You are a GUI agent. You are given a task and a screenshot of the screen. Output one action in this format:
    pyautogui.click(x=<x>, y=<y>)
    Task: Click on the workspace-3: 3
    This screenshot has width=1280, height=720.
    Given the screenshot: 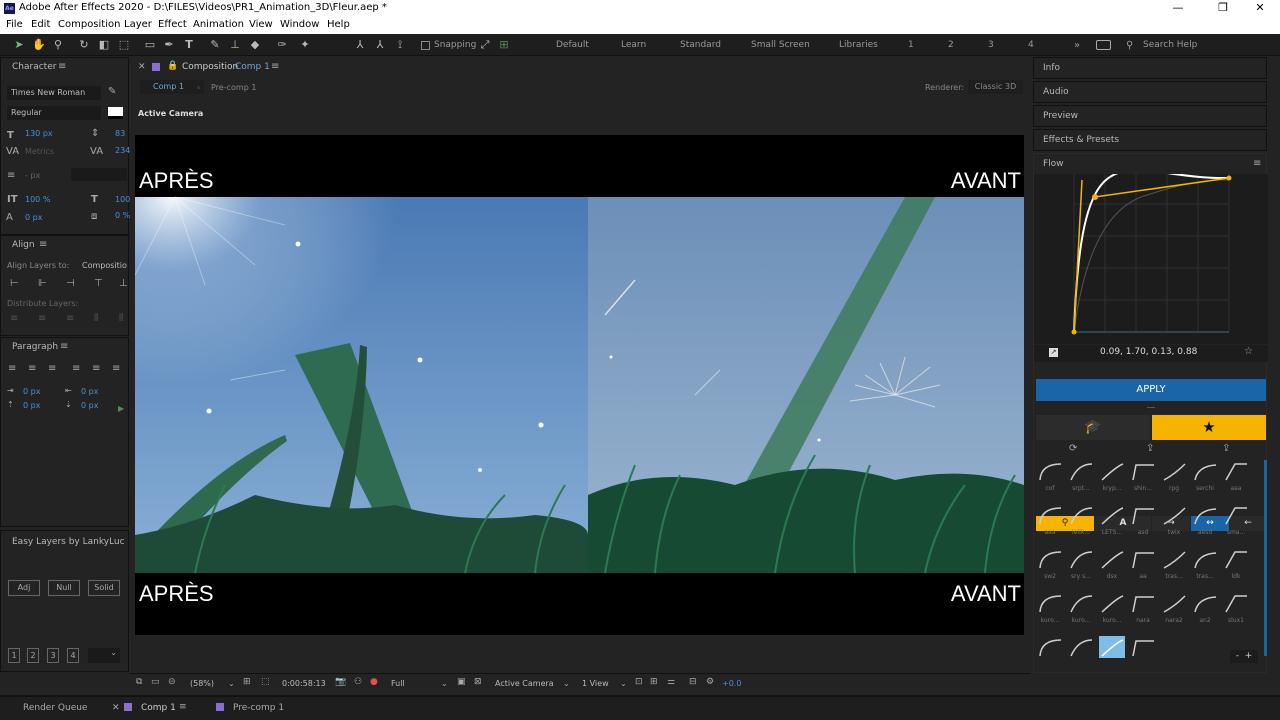 What is the action you would take?
    pyautogui.click(x=991, y=45)
    